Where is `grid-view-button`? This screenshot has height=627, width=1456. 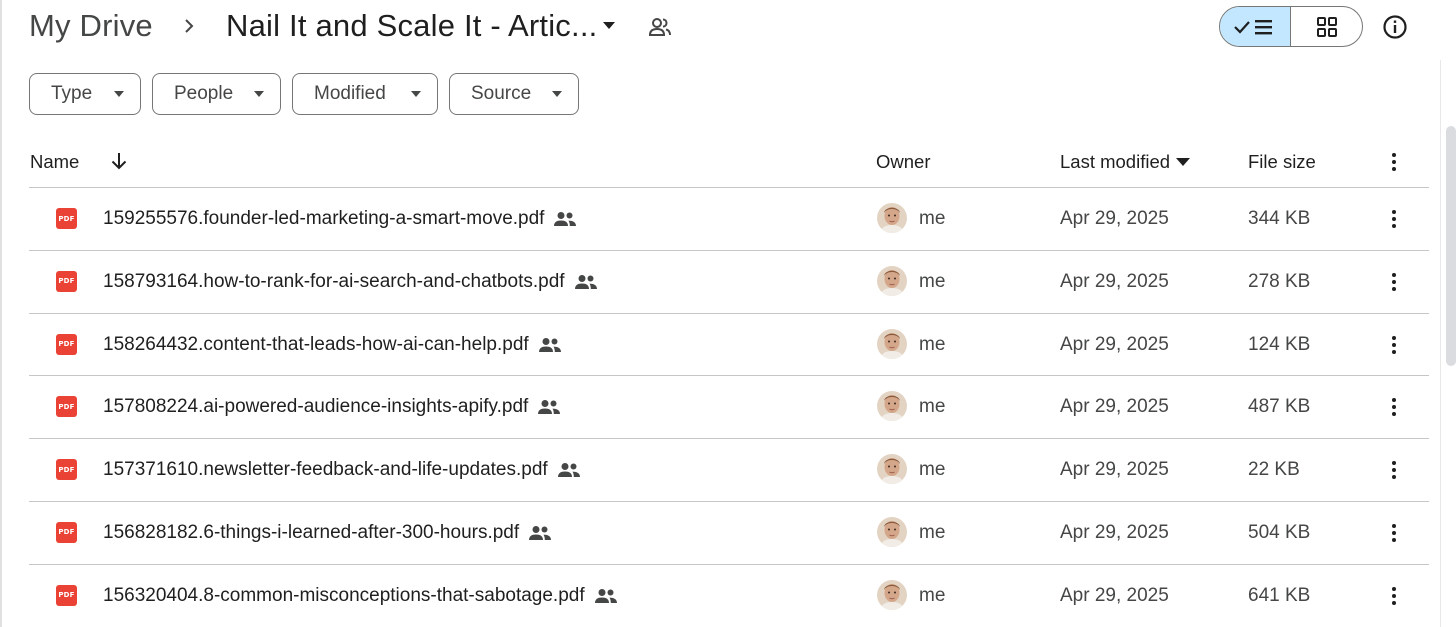
grid-view-button is located at coordinates (1326, 26).